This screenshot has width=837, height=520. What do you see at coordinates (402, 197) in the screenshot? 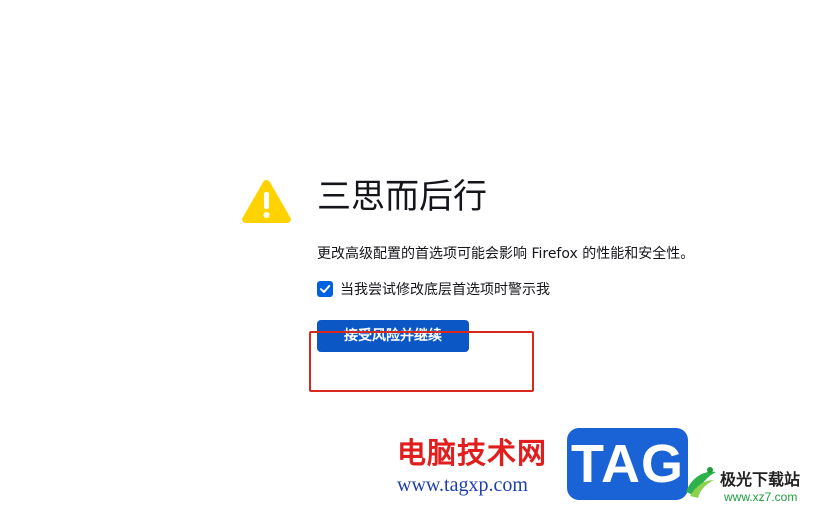
I see `page-title: 三思而后行` at bounding box center [402, 197].